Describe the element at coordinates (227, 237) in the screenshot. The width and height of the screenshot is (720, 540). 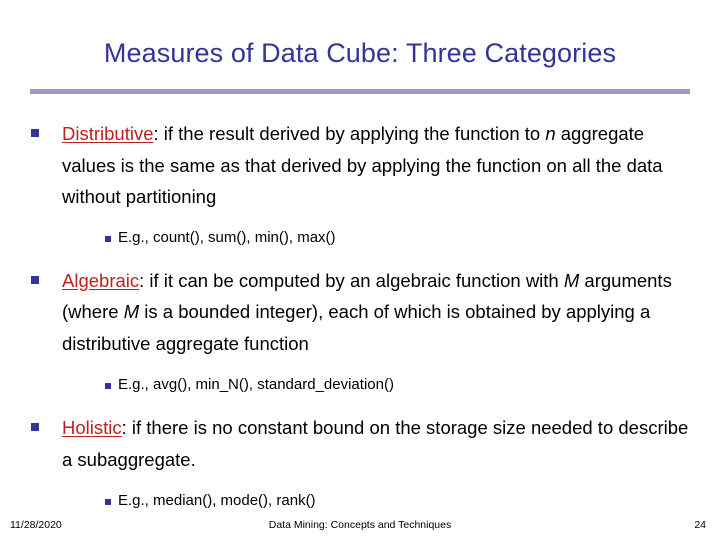
I see `sub-bullet-text: E.g., count(), sum(), min(), max()` at that location.